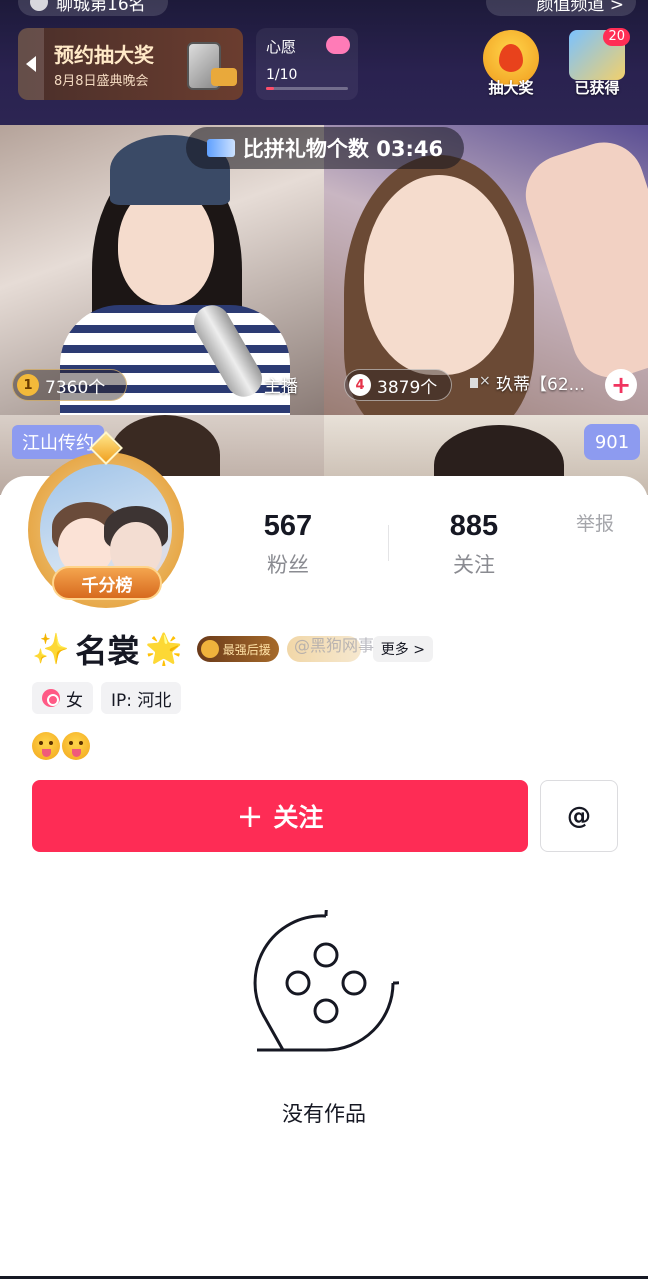  I want to click on channel-label: 颜值频道 >, so click(580, 7).